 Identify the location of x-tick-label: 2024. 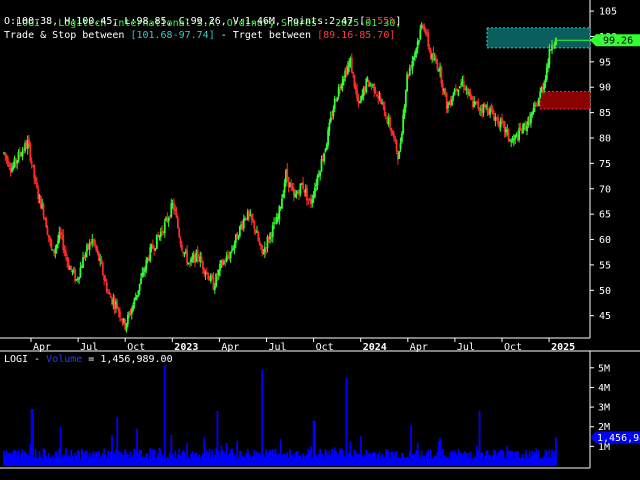
(375, 347).